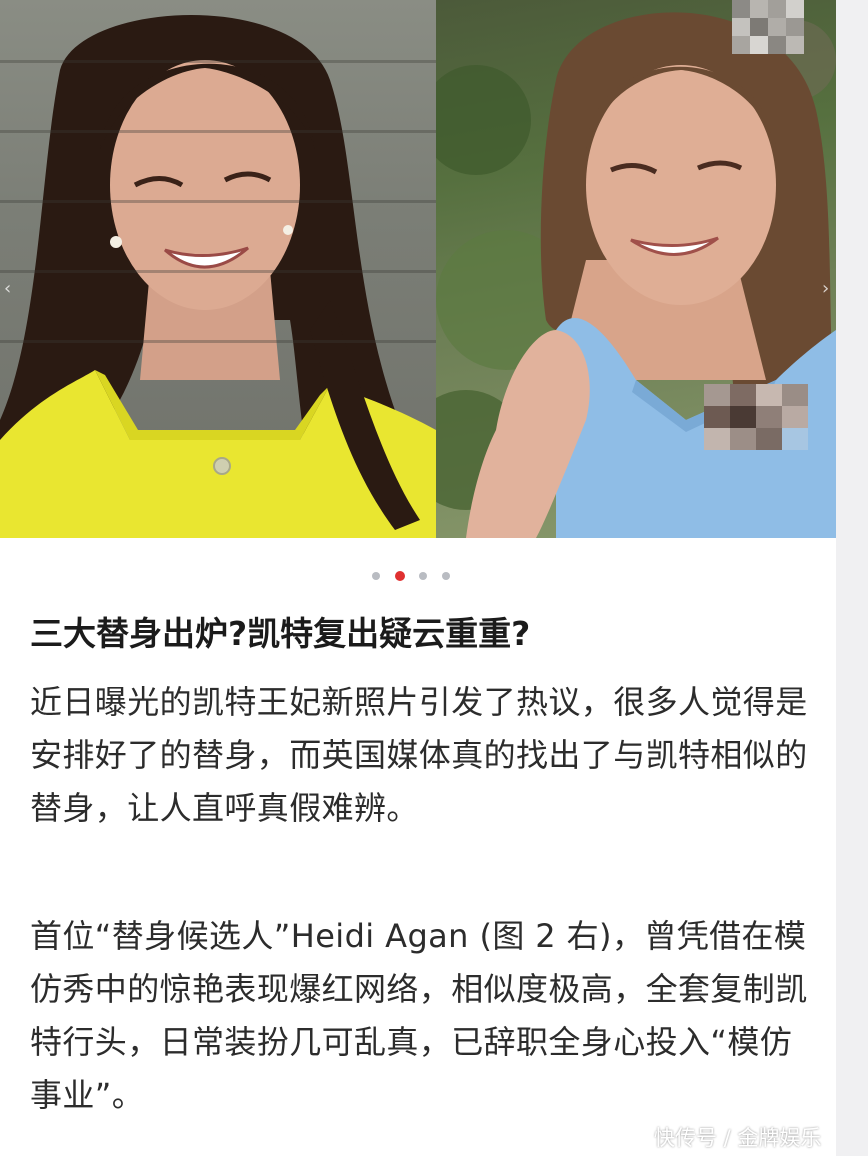 The width and height of the screenshot is (868, 1156). I want to click on pagination-dot-active, so click(399, 576).